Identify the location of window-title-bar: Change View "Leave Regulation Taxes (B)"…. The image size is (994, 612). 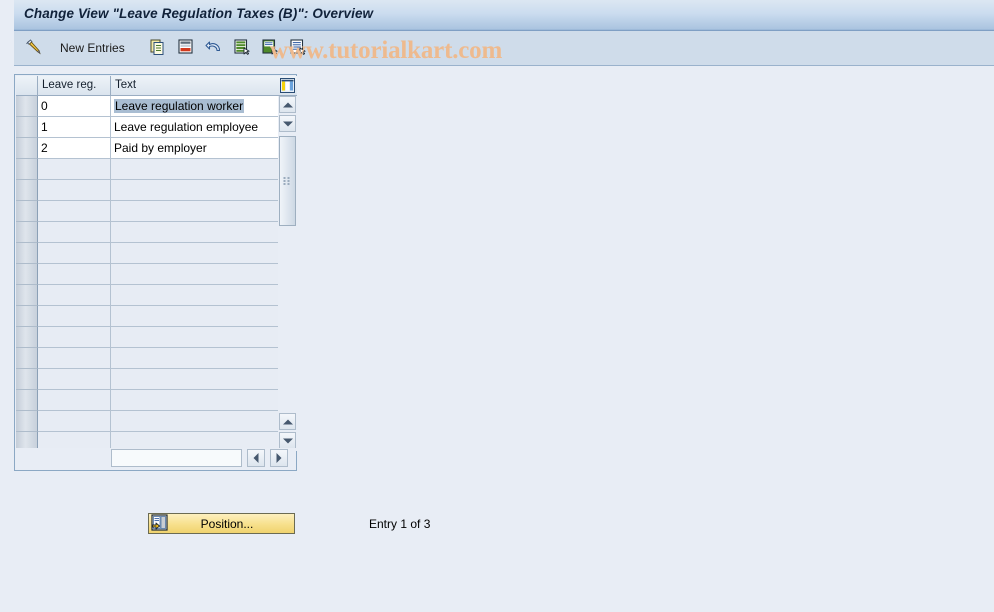
(504, 15).